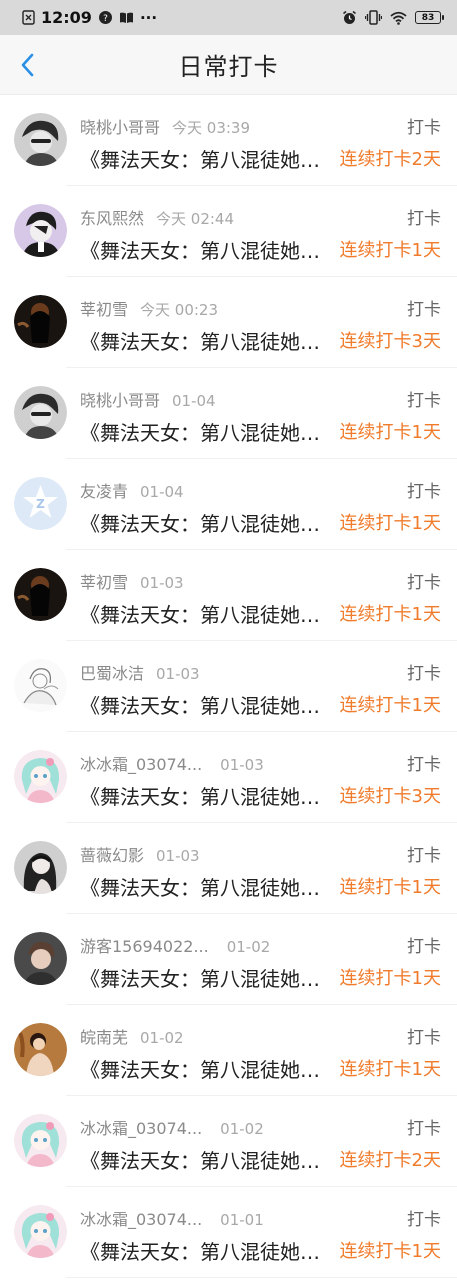 This screenshot has height=1280, width=457. I want to click on row-meta: 晓桃小哥哥 今天 03:39, so click(165, 126).